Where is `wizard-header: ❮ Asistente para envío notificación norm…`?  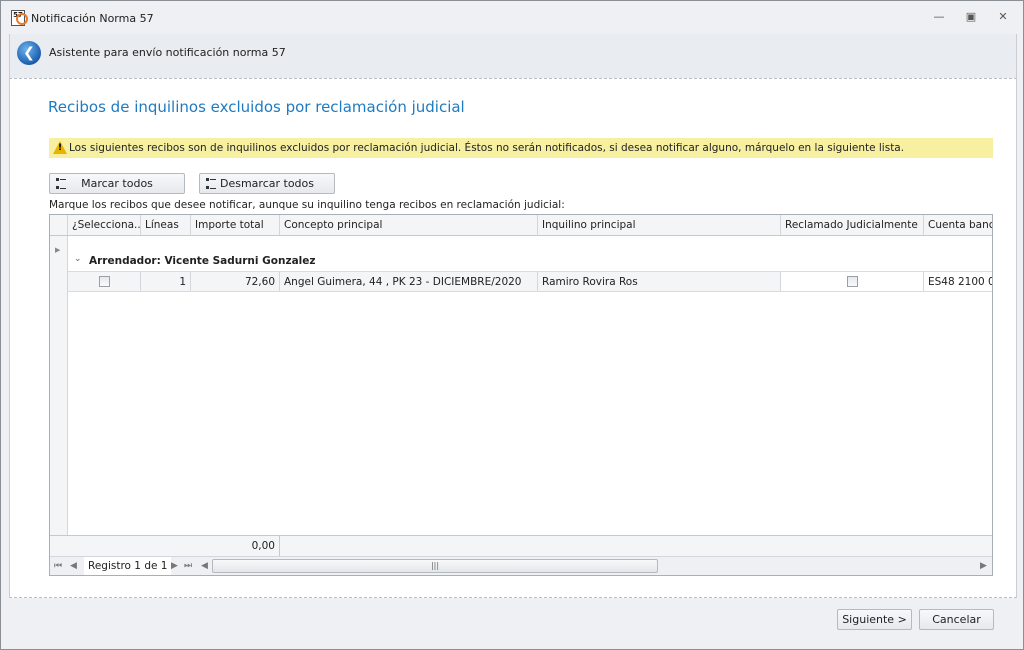 wizard-header: ❮ Asistente para envío notificación norm… is located at coordinates (513, 56).